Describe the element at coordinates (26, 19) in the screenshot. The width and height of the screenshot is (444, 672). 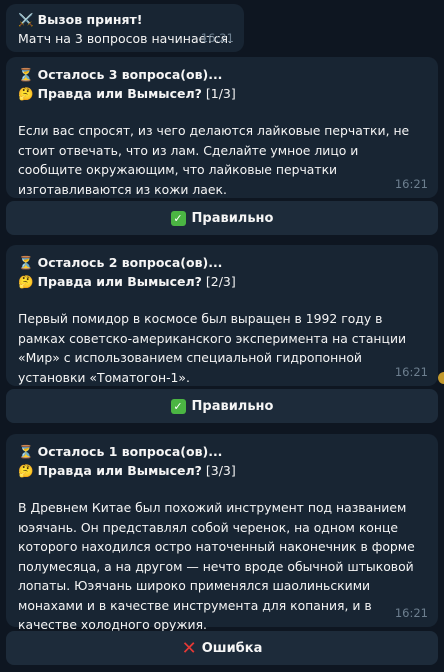
I see `crossed-swords-icon: ⚔️` at that location.